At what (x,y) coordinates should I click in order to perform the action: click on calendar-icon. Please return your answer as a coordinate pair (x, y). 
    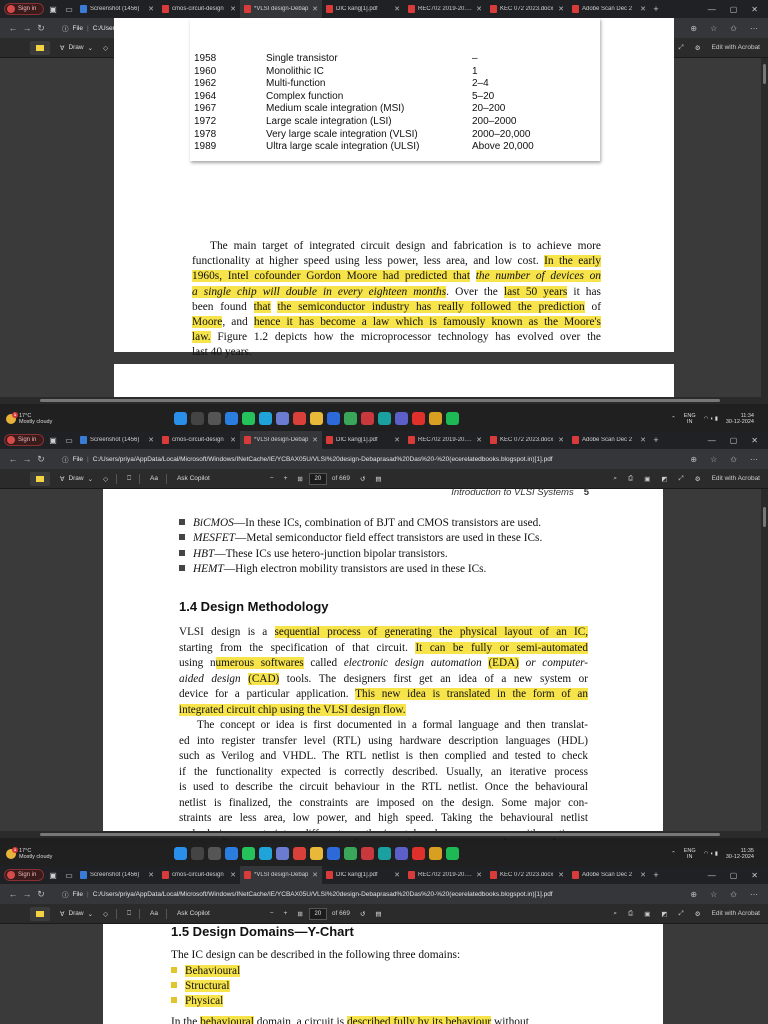
    Looking at the image, I should click on (299, 853).